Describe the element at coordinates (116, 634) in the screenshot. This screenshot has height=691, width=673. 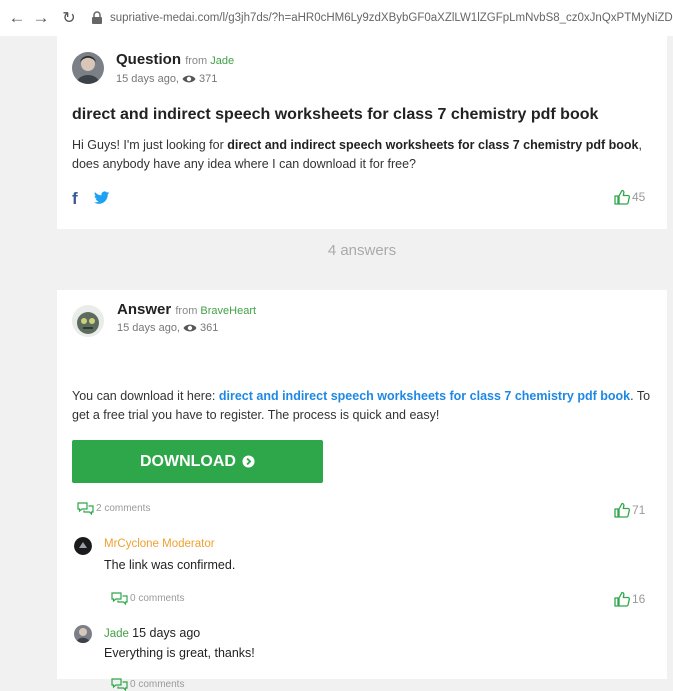
I see `comment-author-name: Jade` at that location.